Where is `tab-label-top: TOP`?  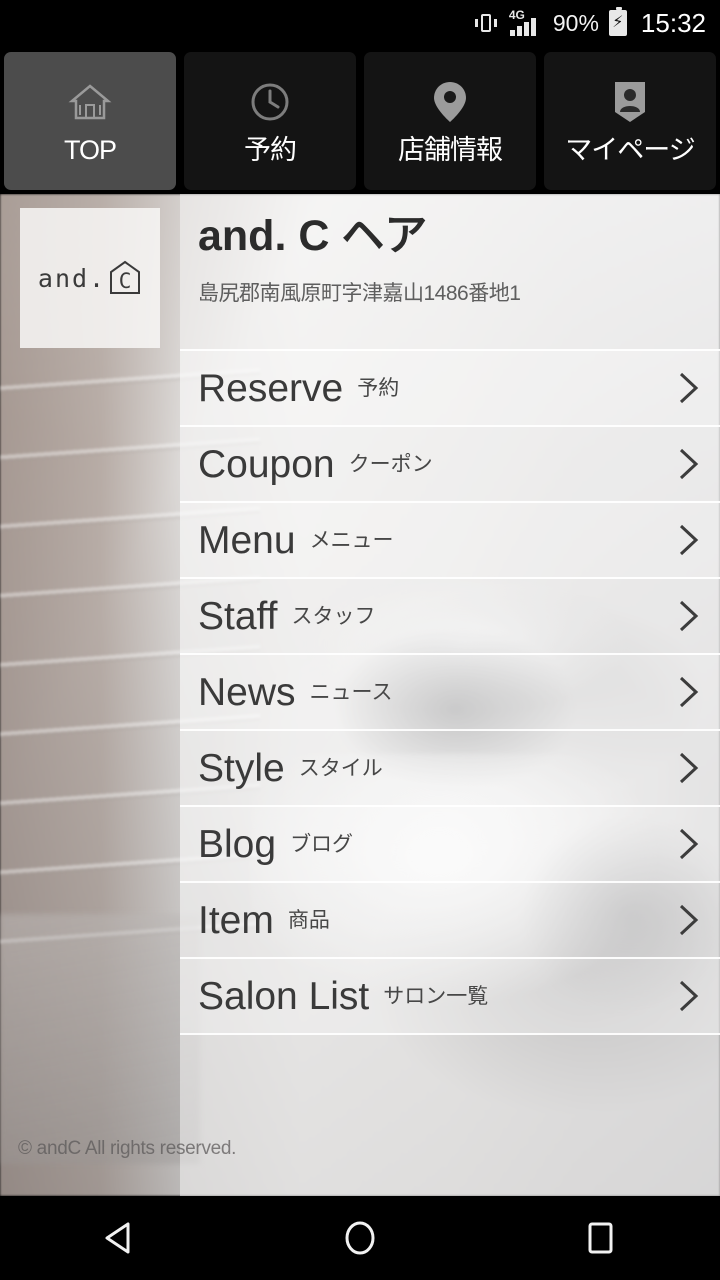
tab-label-top: TOP is located at coordinates (90, 149).